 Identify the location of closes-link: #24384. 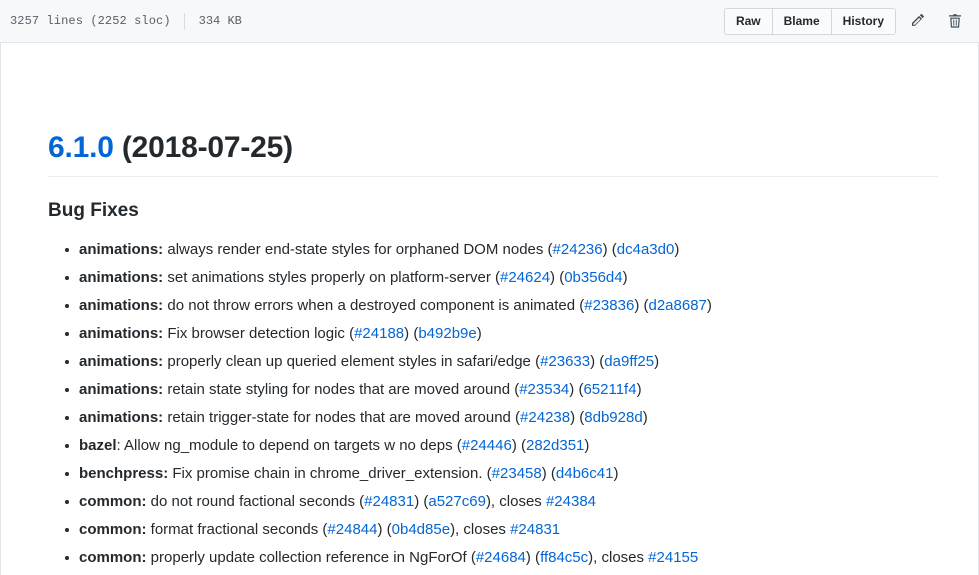
(571, 501).